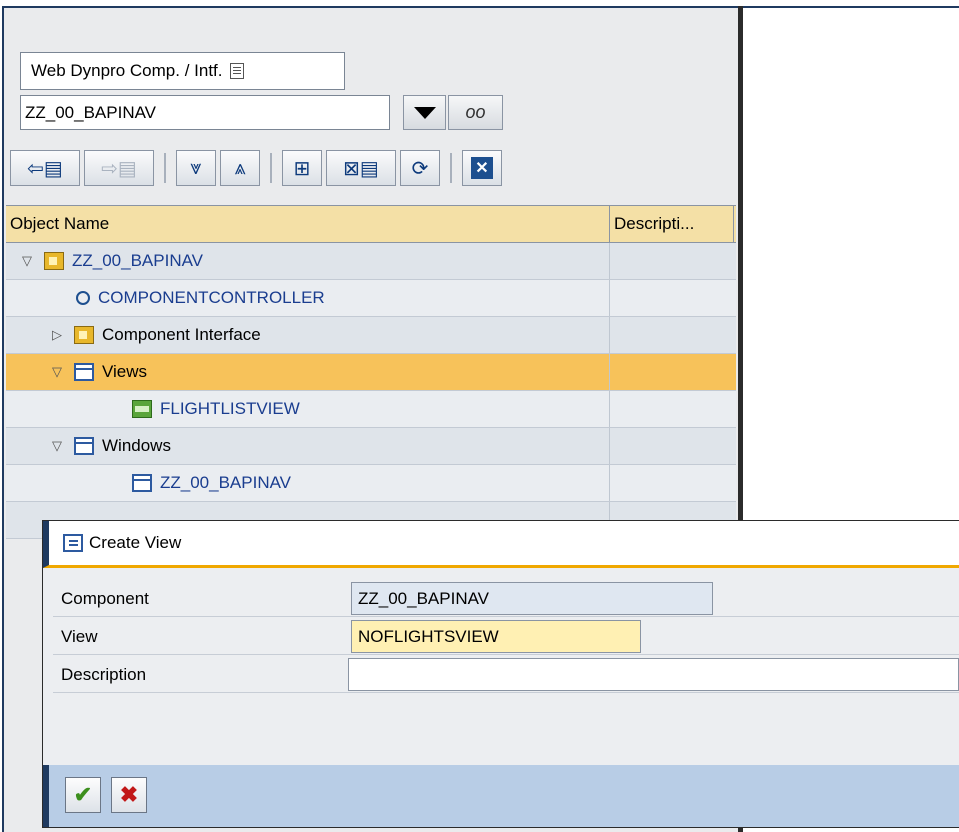  I want to click on tree-node-label: Views, so click(124, 372).